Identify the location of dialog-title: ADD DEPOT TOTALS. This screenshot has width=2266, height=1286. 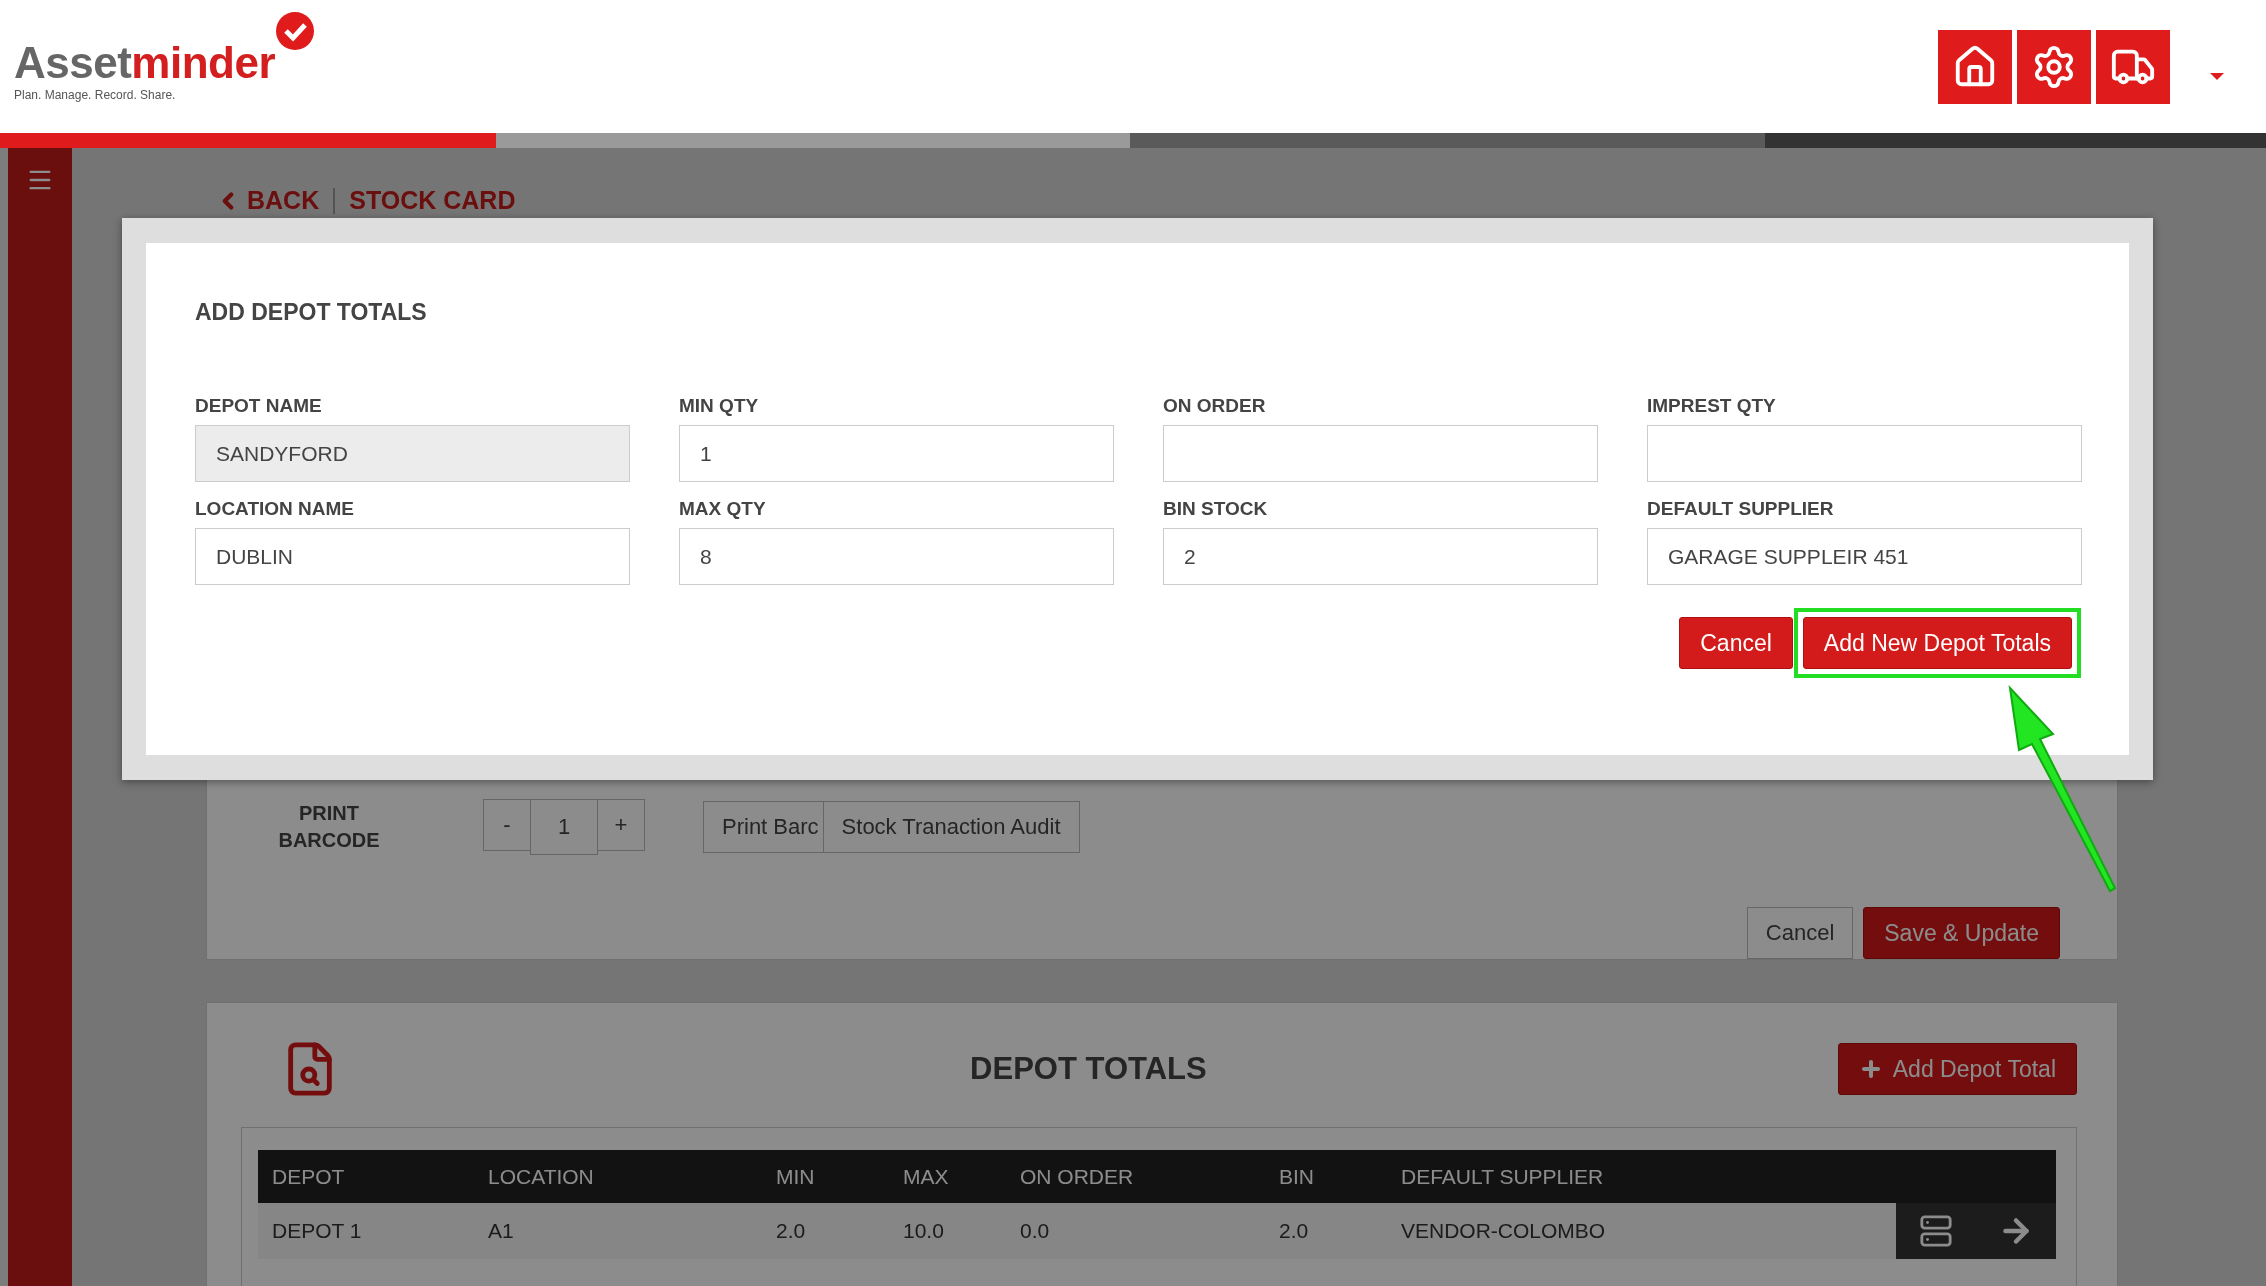
(311, 312).